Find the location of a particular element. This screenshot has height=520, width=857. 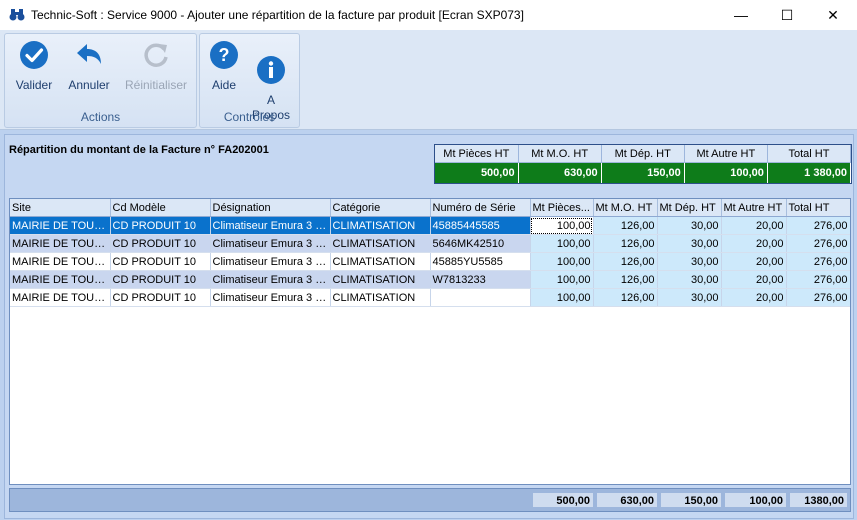

column-header-dep: Mt Dép. HT is located at coordinates (689, 208).